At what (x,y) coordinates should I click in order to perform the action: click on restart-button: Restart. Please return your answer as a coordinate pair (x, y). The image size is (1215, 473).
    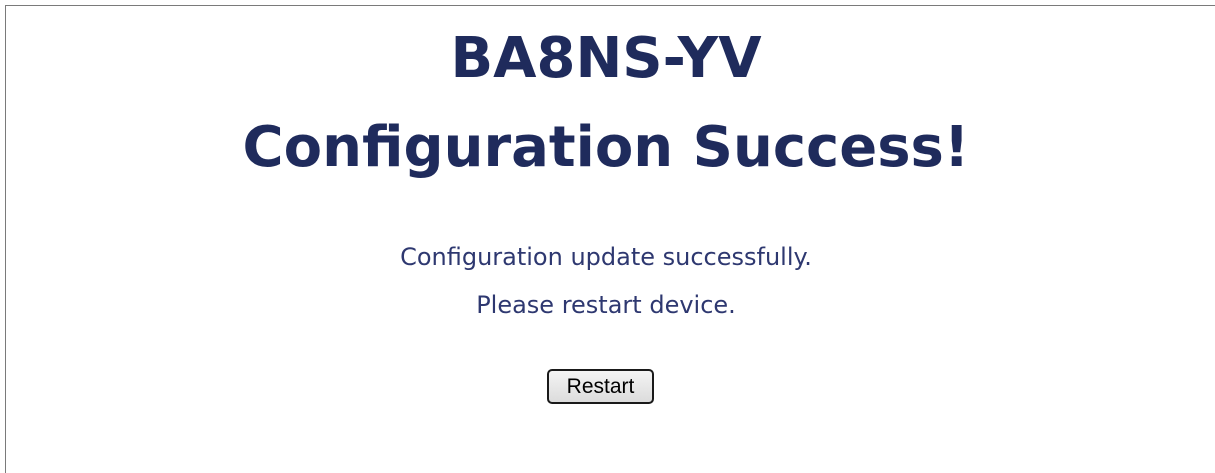
    Looking at the image, I should click on (600, 386).